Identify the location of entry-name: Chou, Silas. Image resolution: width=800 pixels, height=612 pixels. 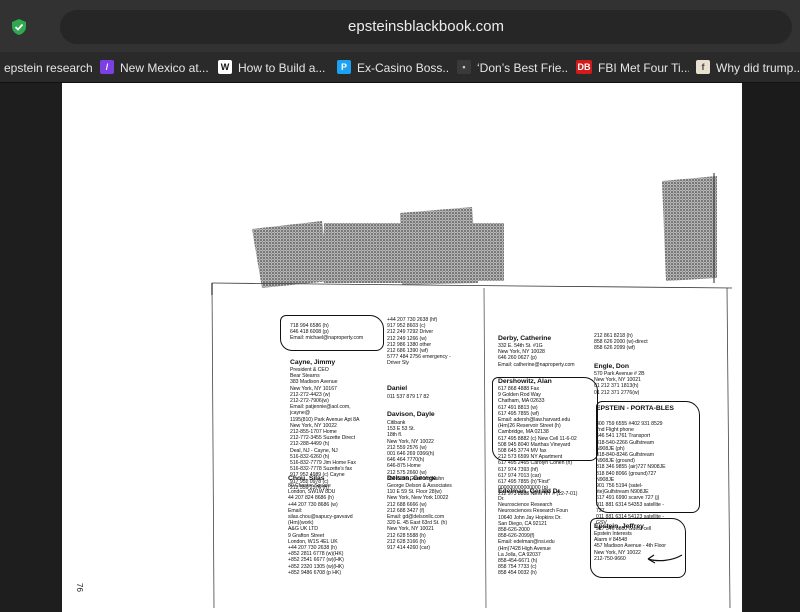
(306, 478).